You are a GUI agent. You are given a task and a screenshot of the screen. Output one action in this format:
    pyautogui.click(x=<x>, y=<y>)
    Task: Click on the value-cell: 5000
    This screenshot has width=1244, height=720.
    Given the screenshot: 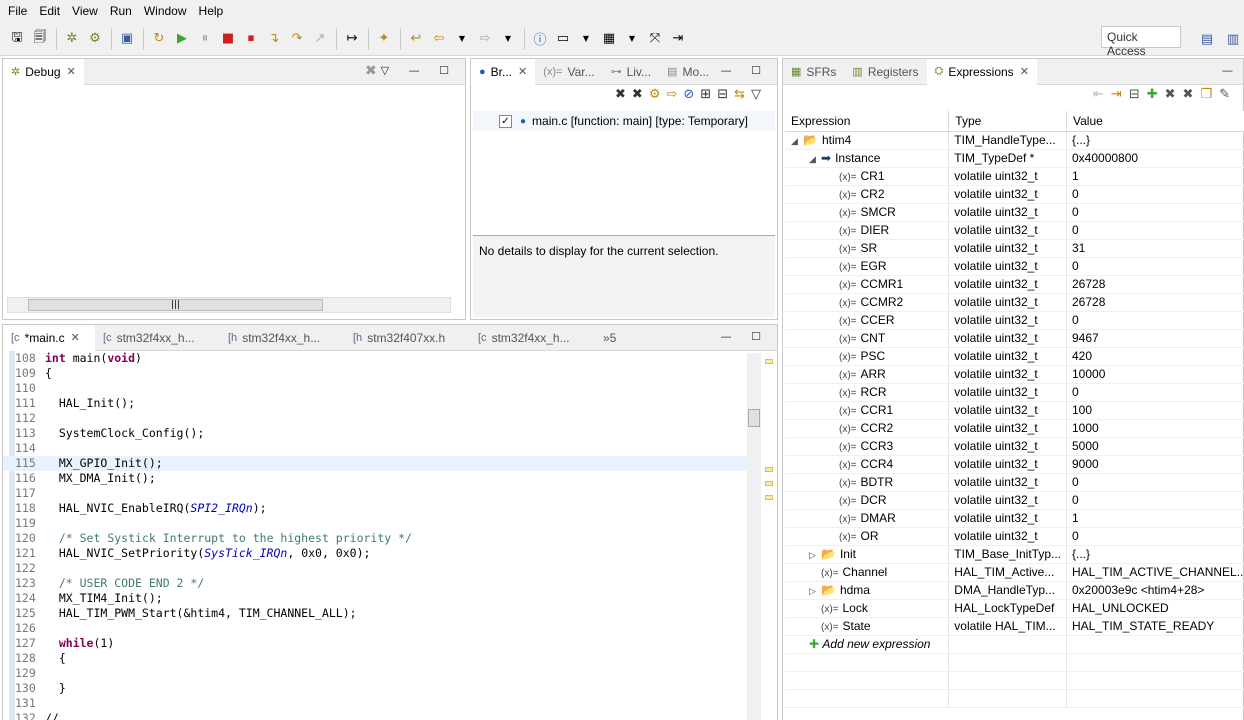 What is the action you would take?
    pyautogui.click(x=1155, y=446)
    